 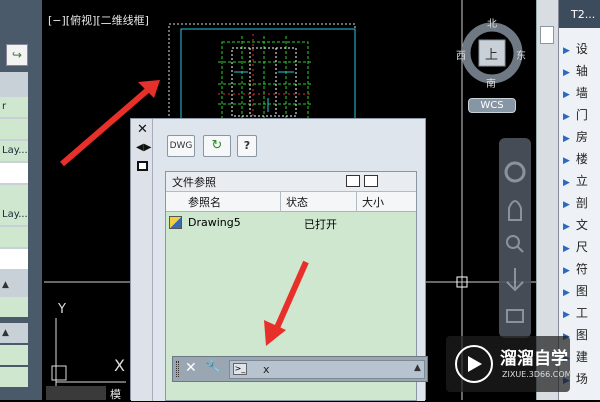 I want to click on viewcube-face-top: 上, so click(x=491, y=53).